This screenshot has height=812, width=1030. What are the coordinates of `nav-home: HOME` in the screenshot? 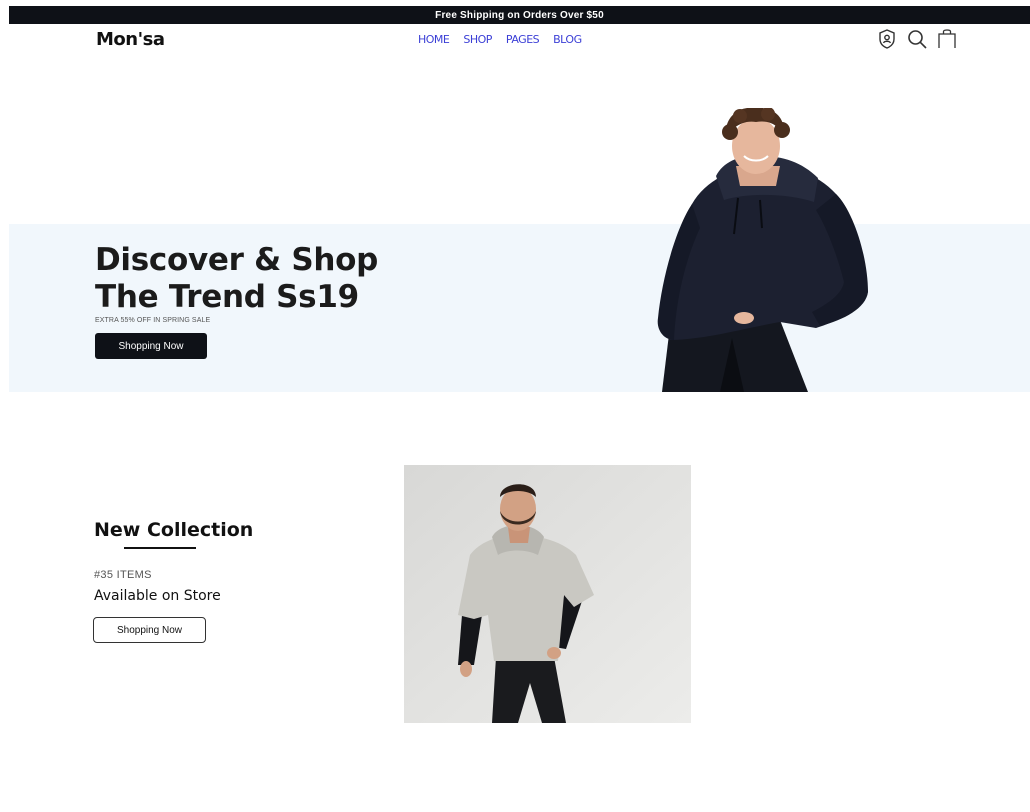 It's located at (434, 39).